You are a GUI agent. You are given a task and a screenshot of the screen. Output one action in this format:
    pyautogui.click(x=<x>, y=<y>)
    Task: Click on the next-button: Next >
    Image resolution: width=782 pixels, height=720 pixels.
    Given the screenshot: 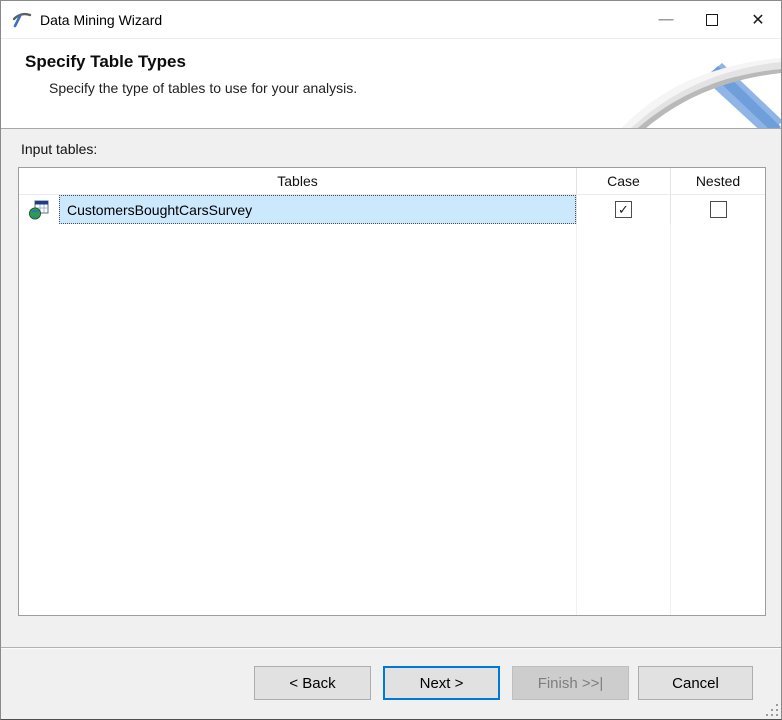 What is the action you would take?
    pyautogui.click(x=441, y=683)
    